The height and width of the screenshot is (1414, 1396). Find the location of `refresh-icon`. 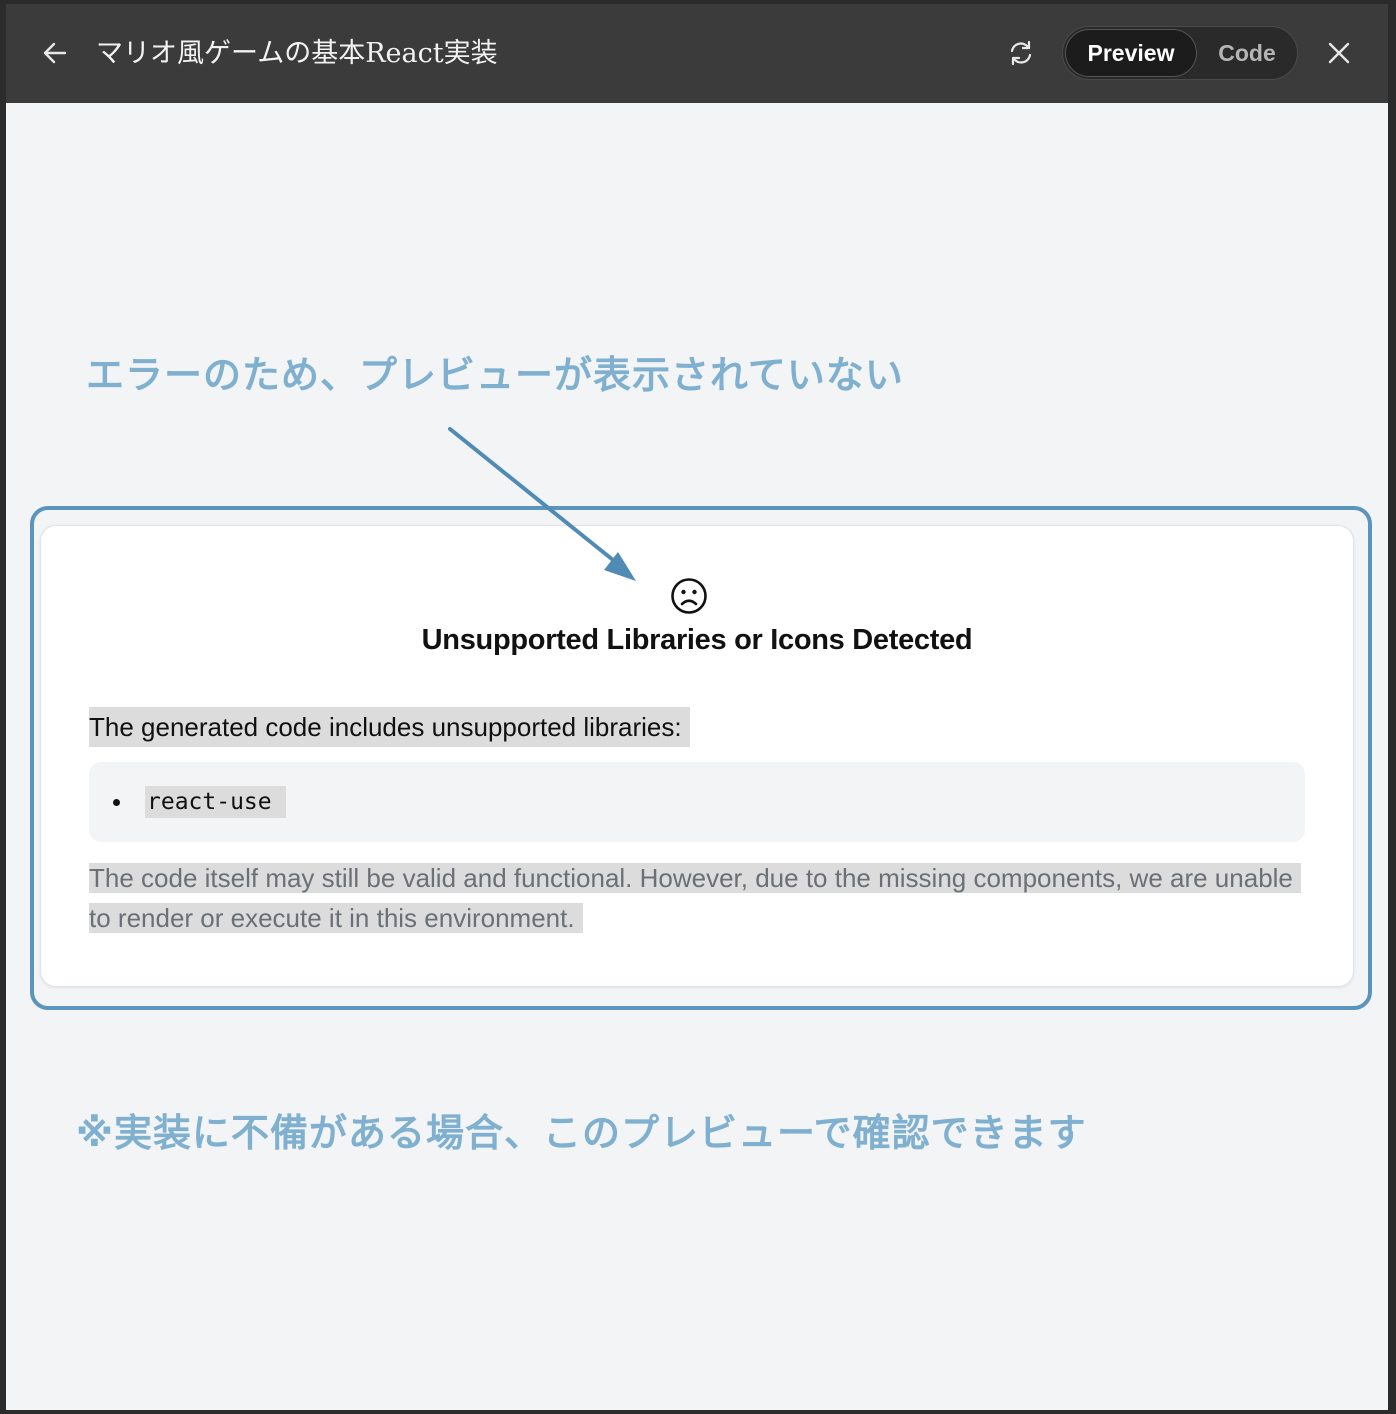

refresh-icon is located at coordinates (1021, 53).